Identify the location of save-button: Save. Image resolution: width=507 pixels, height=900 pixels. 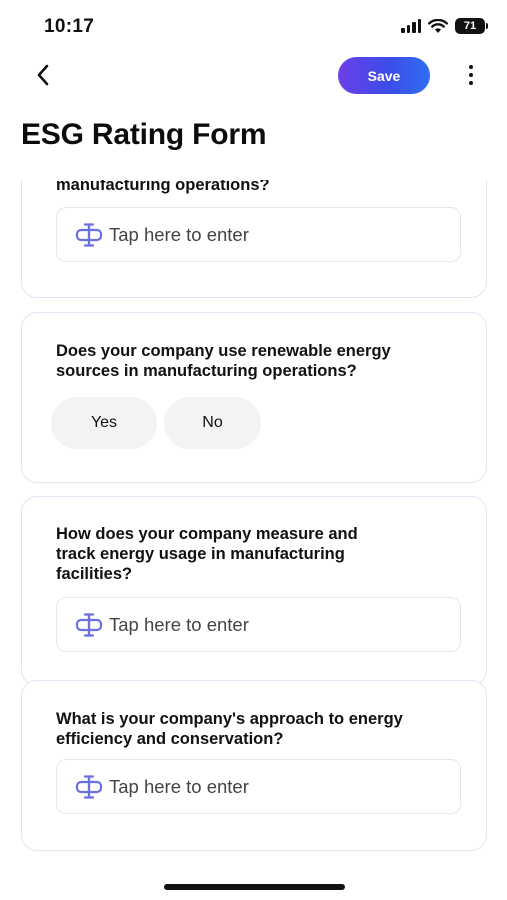
(384, 75).